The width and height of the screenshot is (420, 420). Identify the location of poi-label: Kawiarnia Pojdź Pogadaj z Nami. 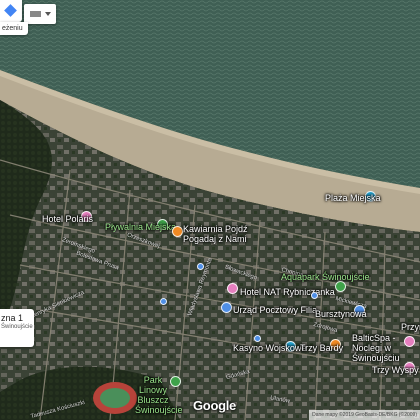
(216, 234).